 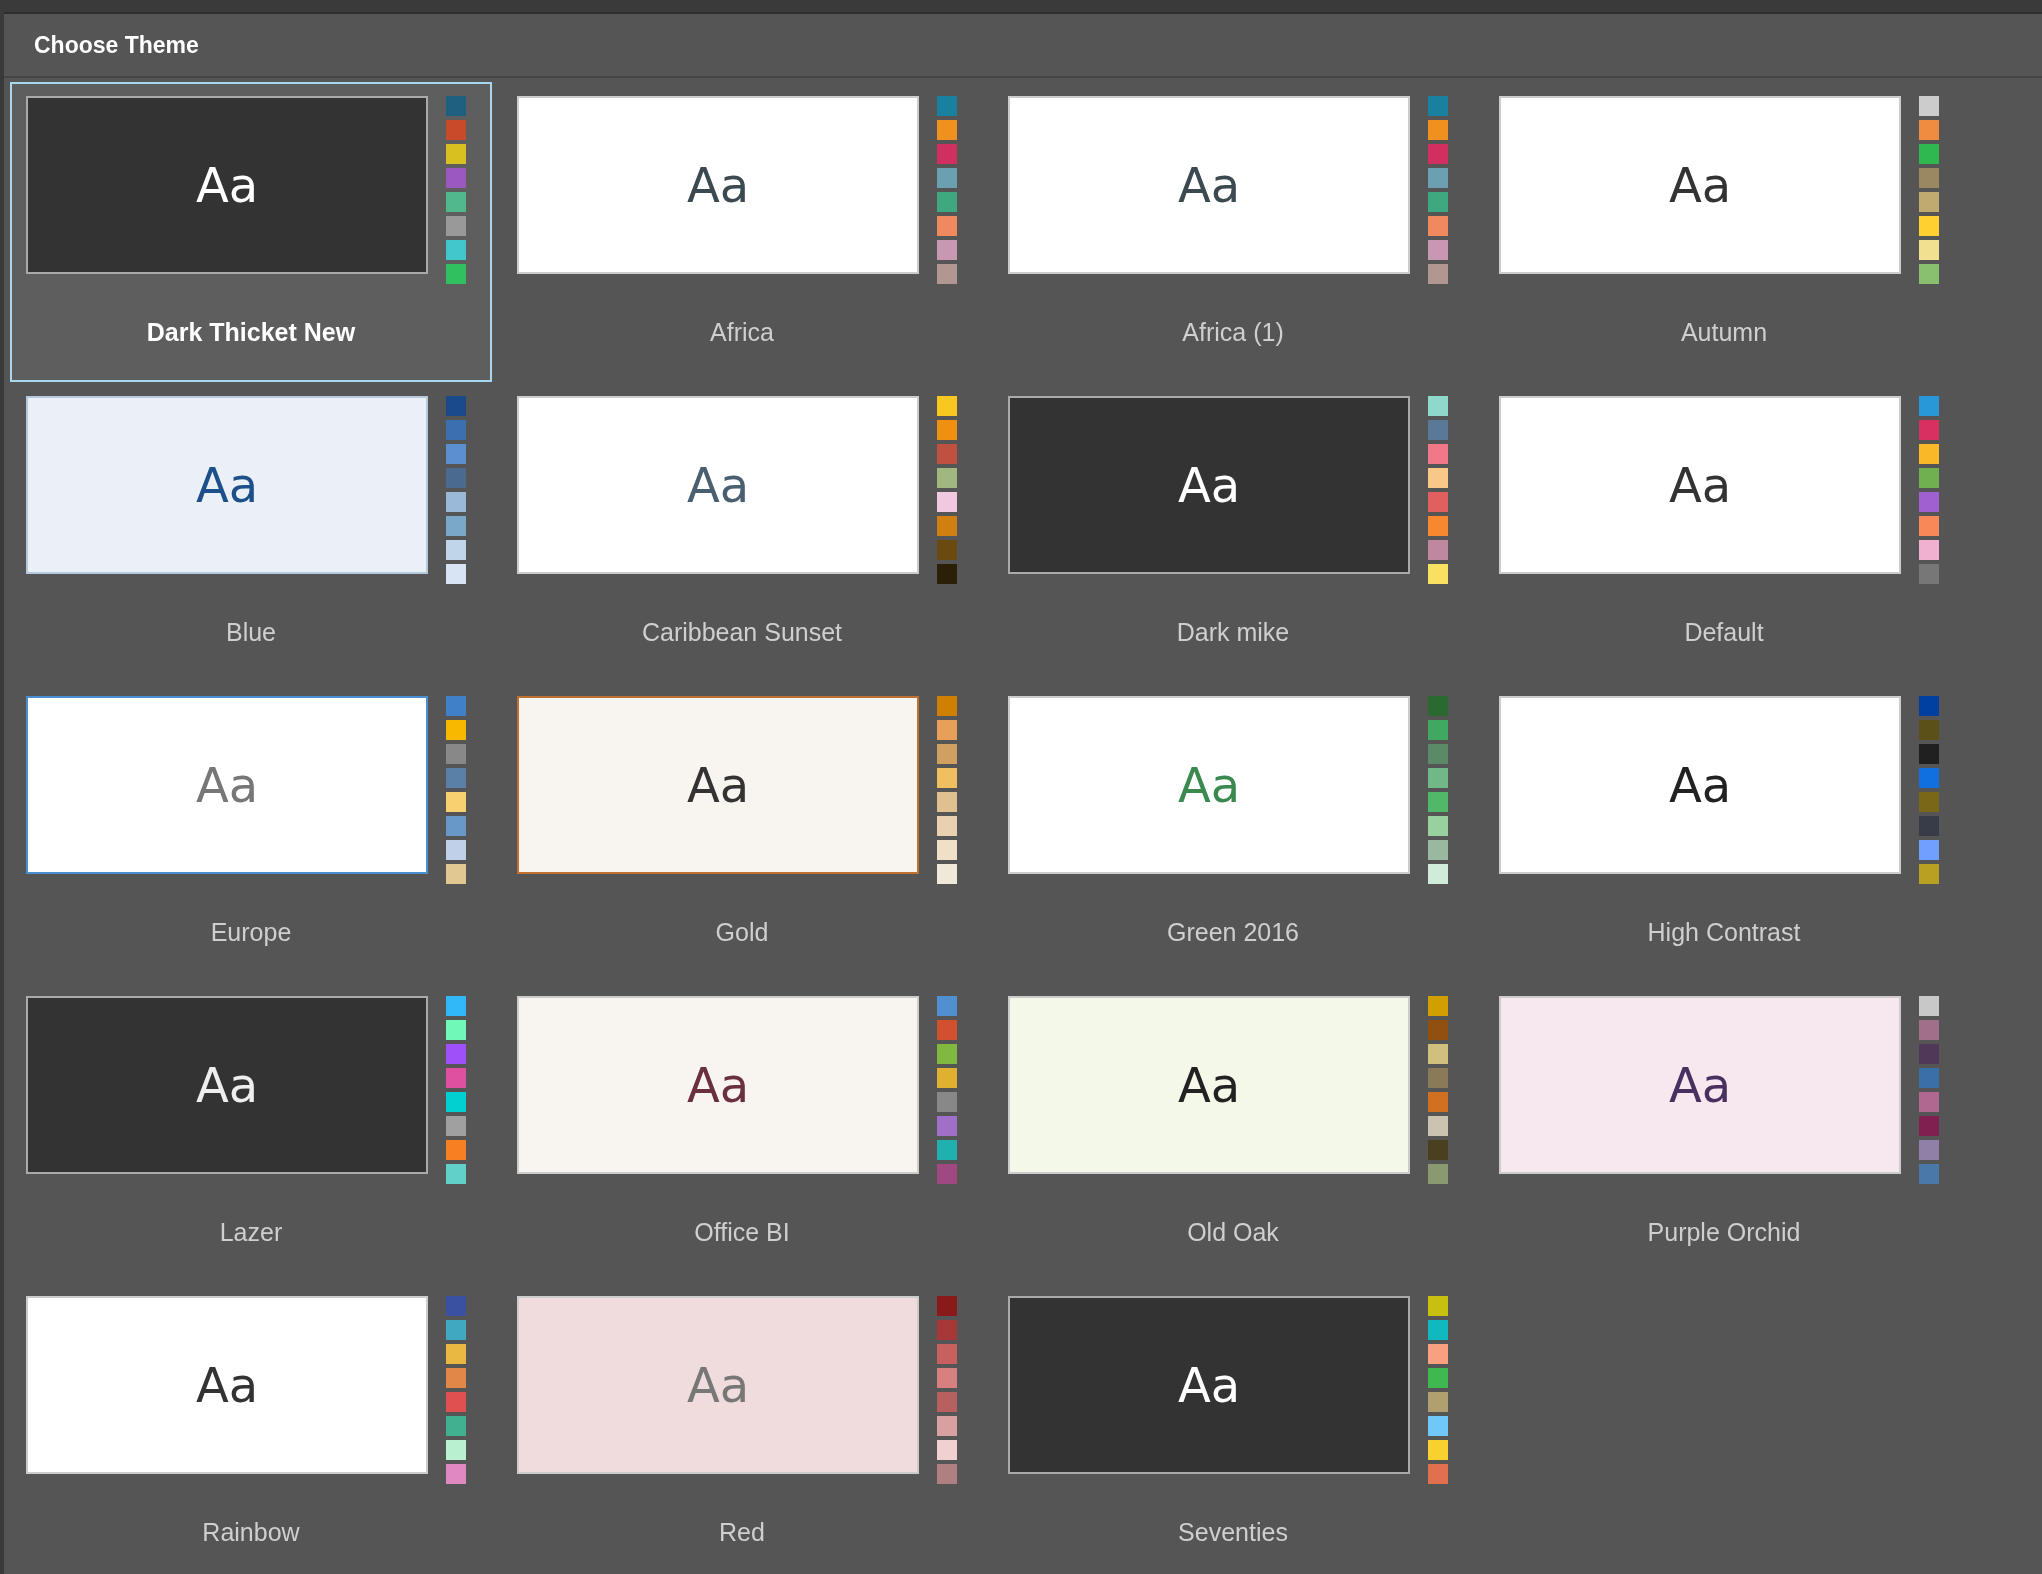 I want to click on theme-name: High Contrast, so click(x=1724, y=932).